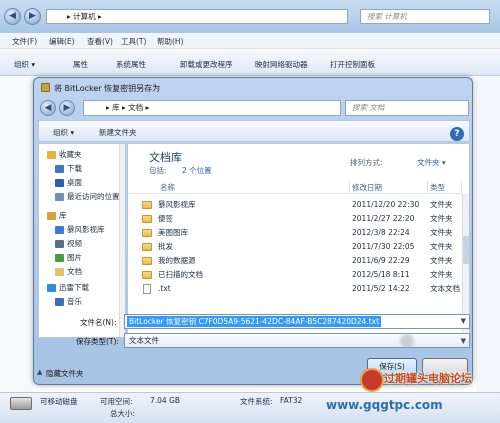 The height and width of the screenshot is (423, 500). What do you see at coordinates (407, 341) in the screenshot?
I see `paw-watermark-icon` at bounding box center [407, 341].